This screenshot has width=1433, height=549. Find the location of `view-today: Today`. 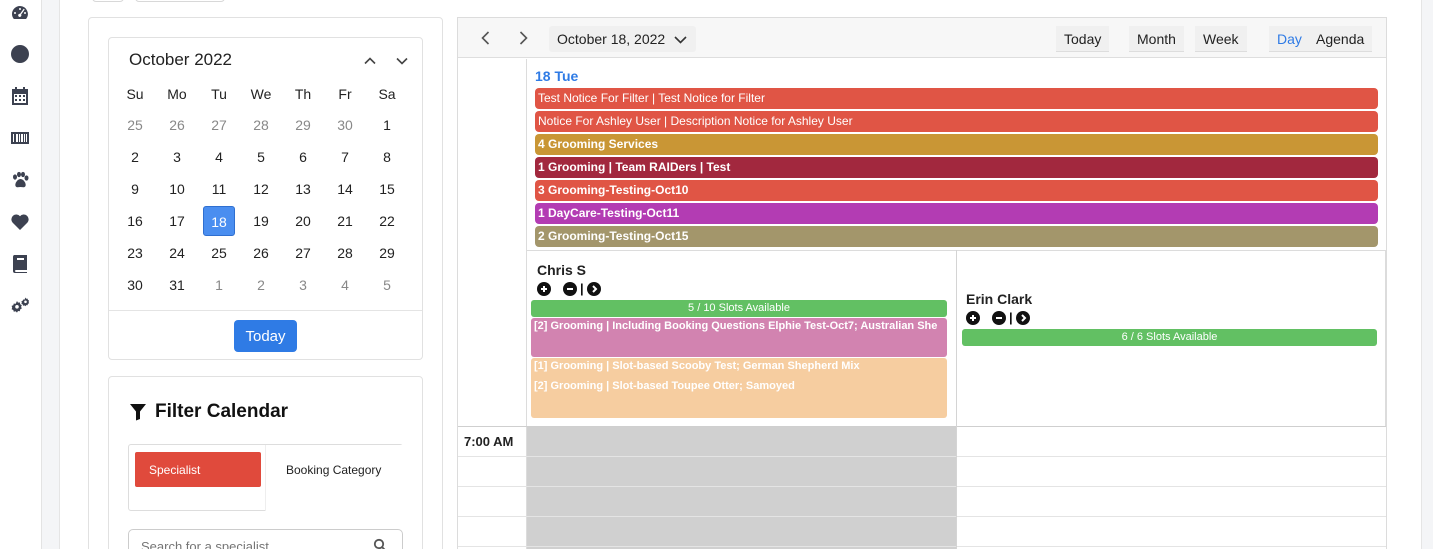

view-today: Today is located at coordinates (1083, 39).